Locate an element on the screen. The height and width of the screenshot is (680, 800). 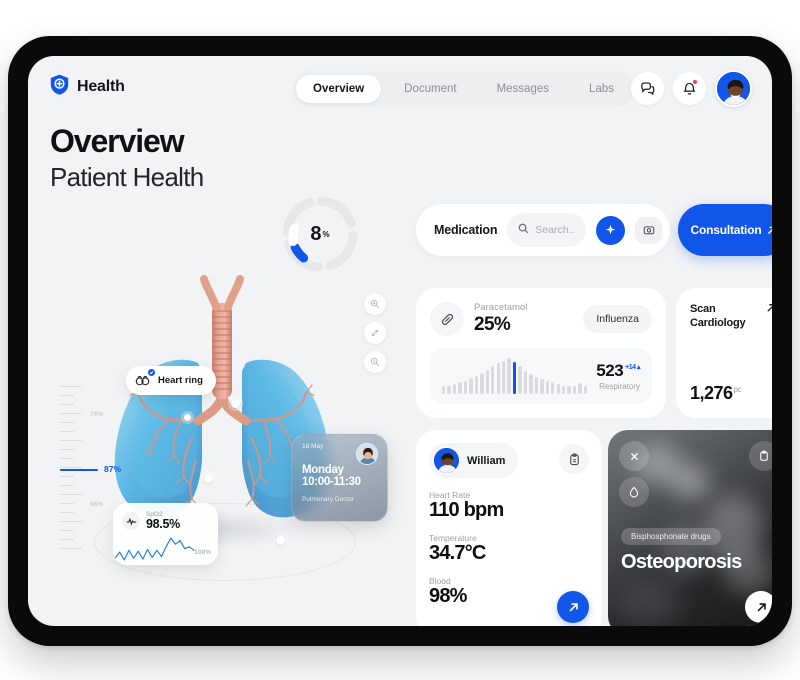
zoom-in-icon is located at coordinates (375, 304).